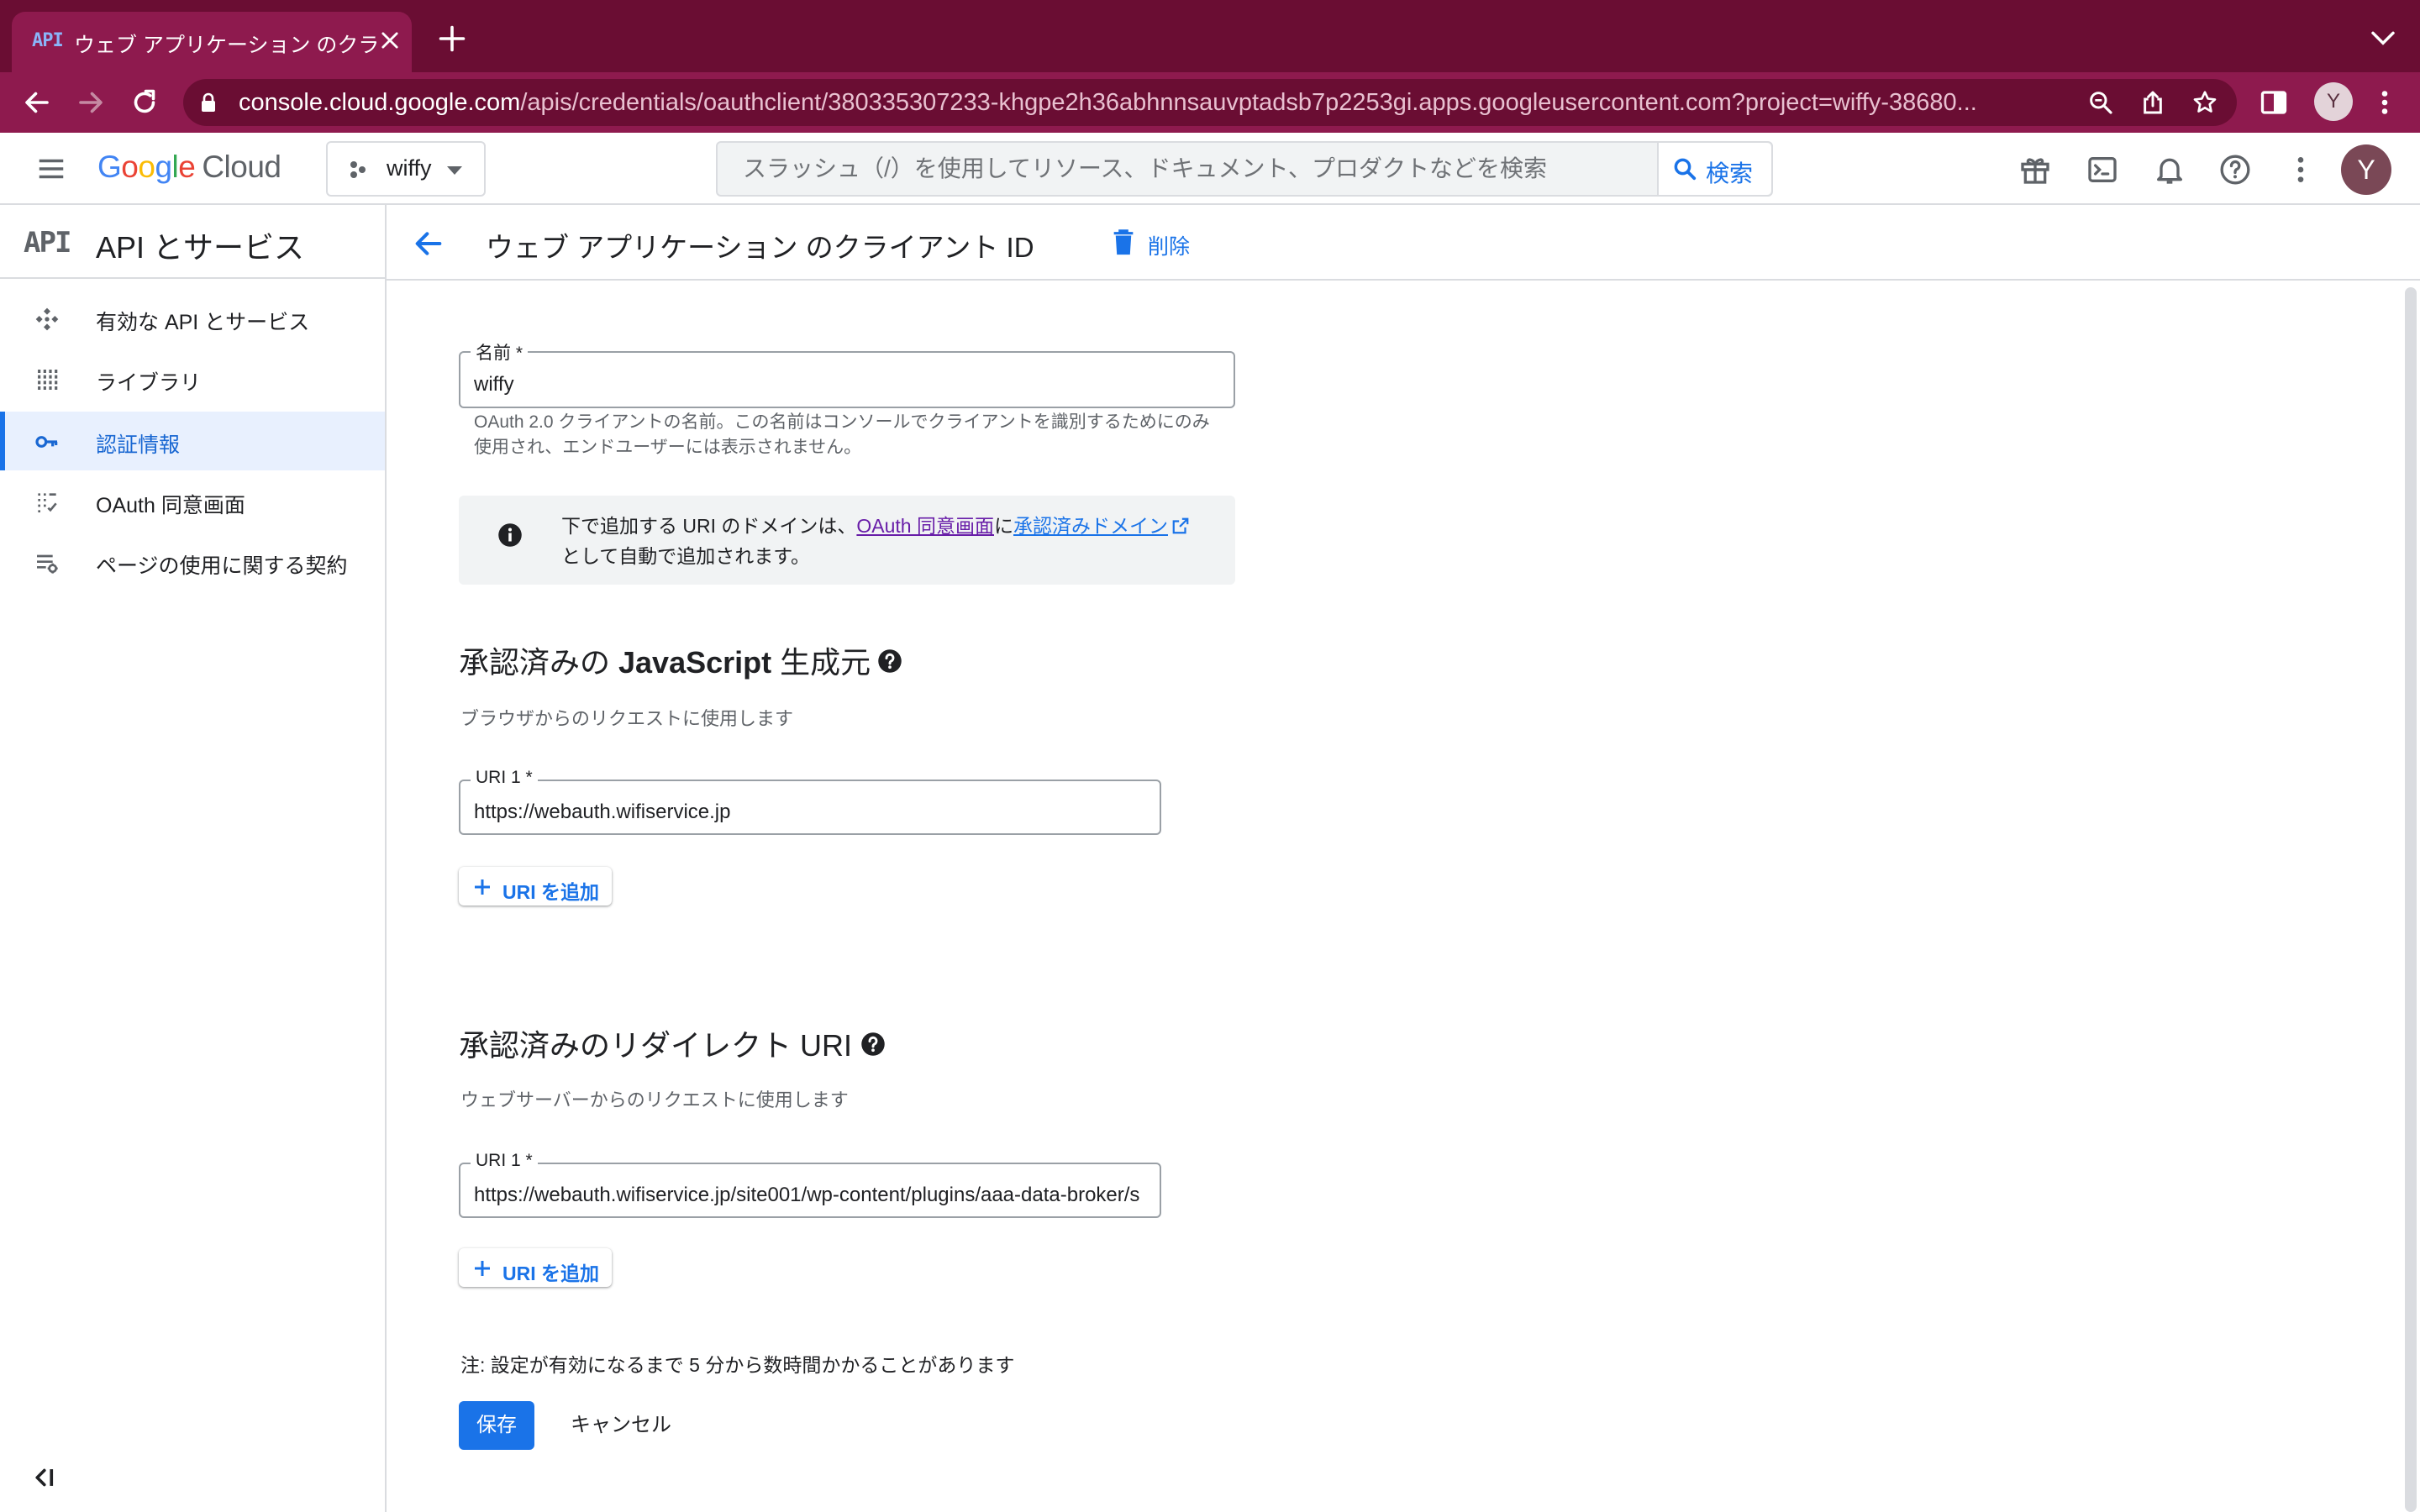 The width and height of the screenshot is (2420, 1512). I want to click on js-origins-title: 承認済みの JavaScript 生成元, so click(665, 662).